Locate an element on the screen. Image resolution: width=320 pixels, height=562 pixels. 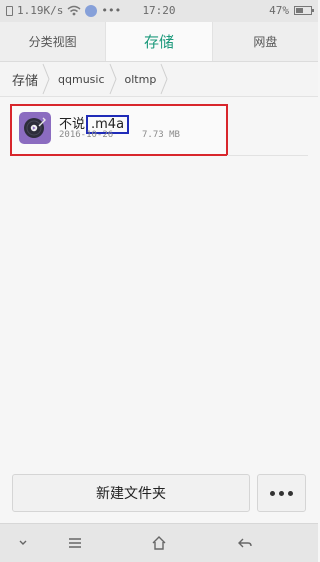
tab-bar: 分类视图 存储 网盘 is located at coordinates (159, 42).